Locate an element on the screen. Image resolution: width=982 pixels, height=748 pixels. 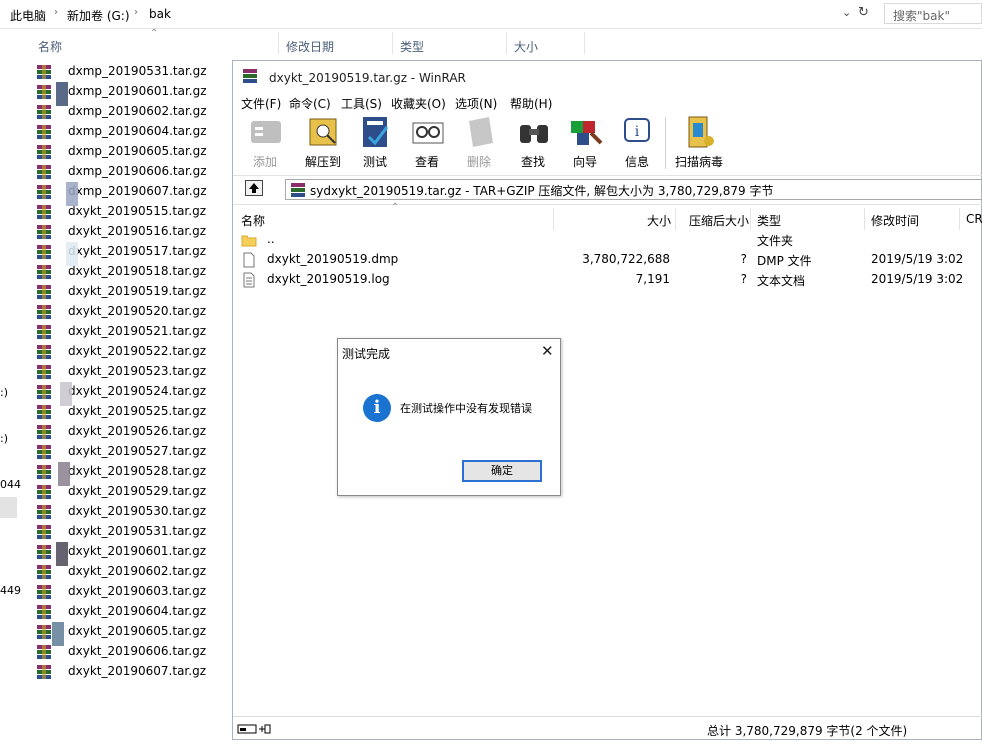
toolbar-button-info: i 信息 is located at coordinates (637, 142).